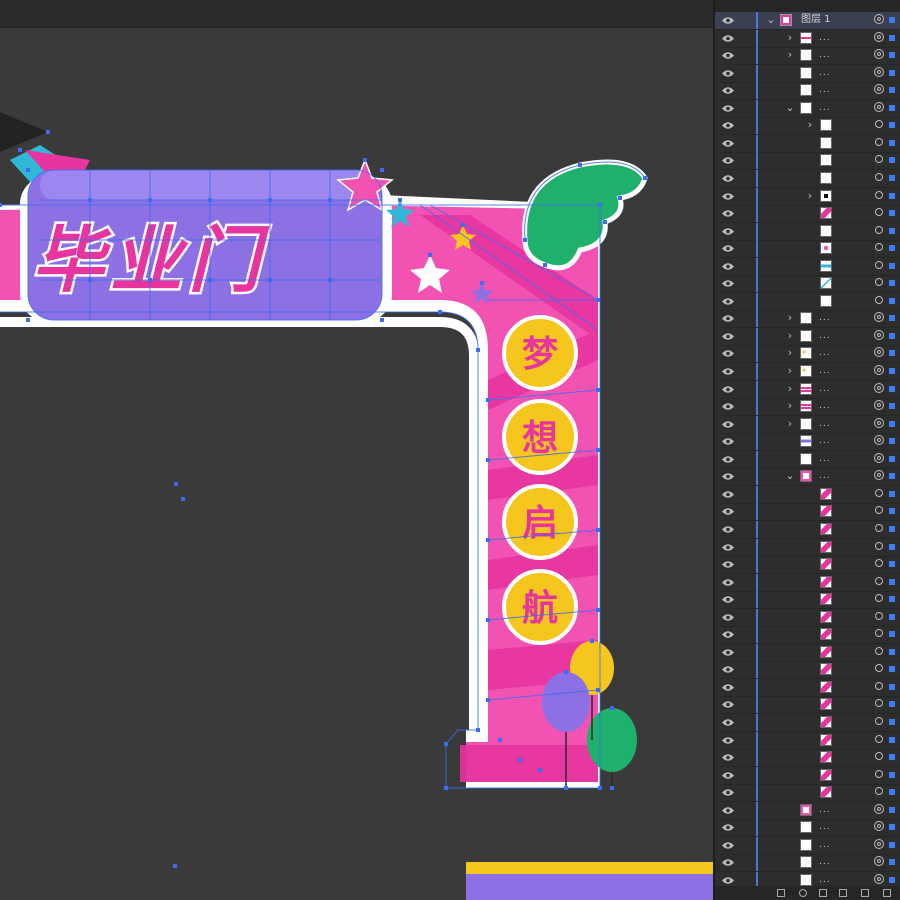 The height and width of the screenshot is (900, 900). I want to click on delete-icon, so click(887, 893).